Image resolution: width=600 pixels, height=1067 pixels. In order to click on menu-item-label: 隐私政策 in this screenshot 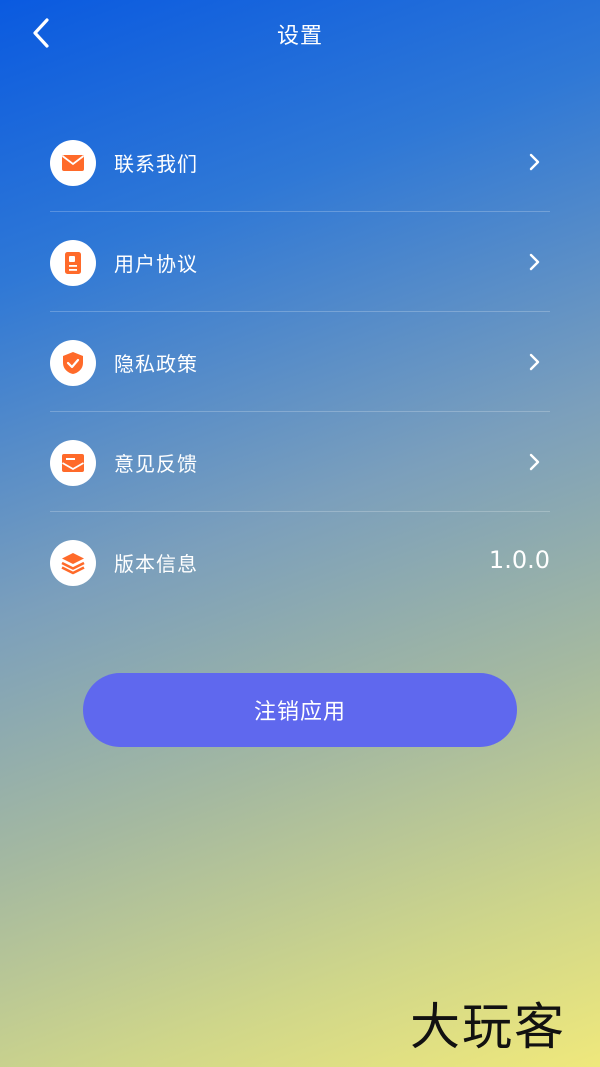, I will do `click(156, 364)`.